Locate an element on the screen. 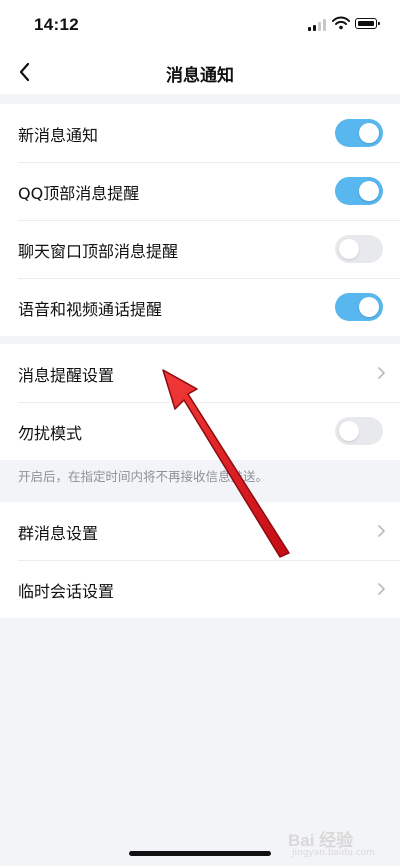  signal-icon is located at coordinates (317, 25).